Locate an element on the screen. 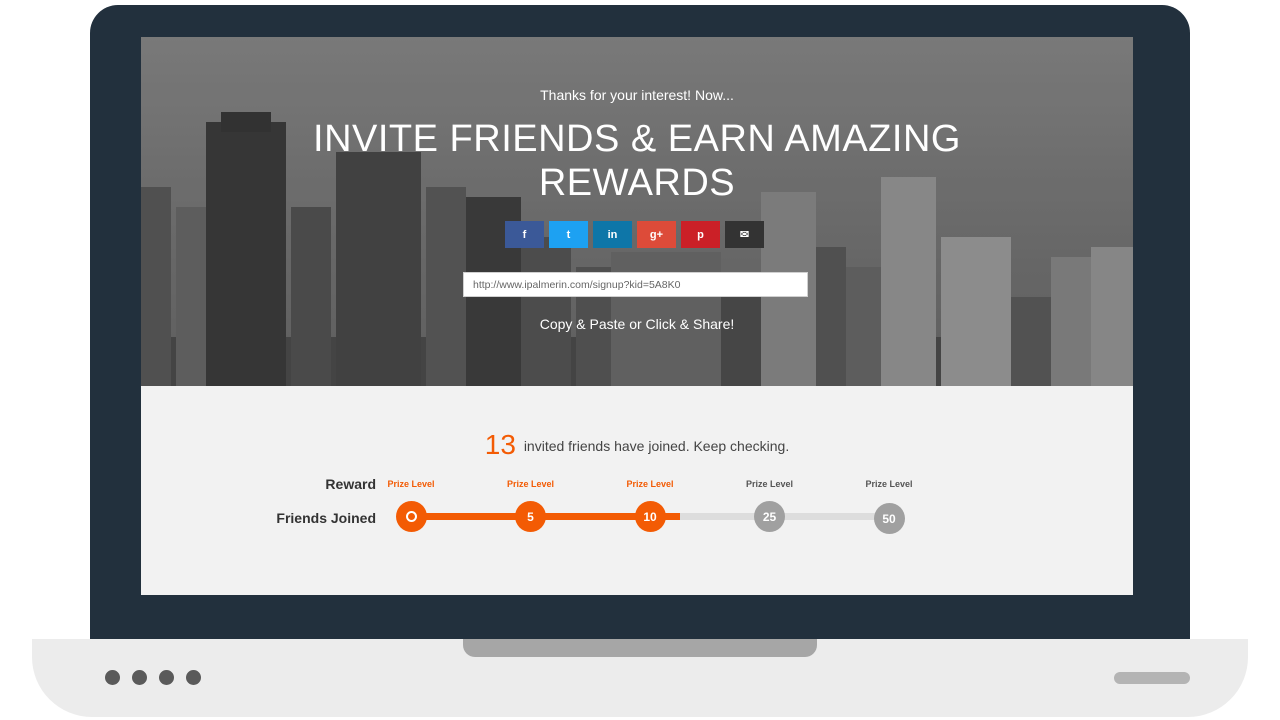 This screenshot has width=1280, height=720. twitter-share-button: t is located at coordinates (568, 234).